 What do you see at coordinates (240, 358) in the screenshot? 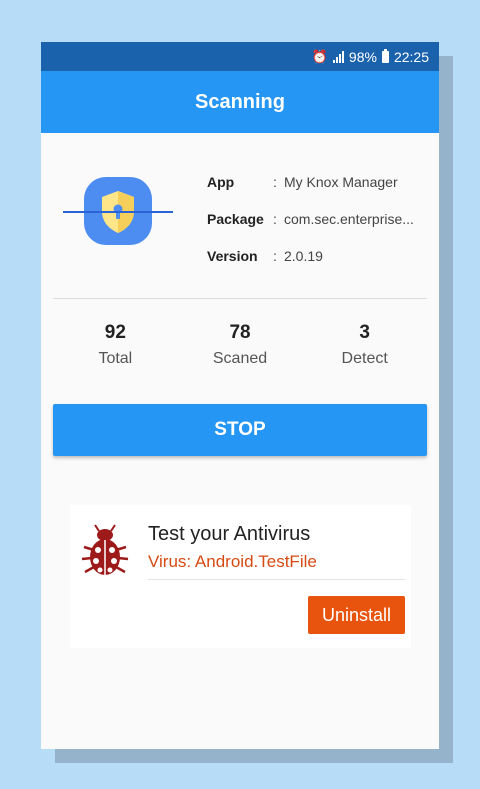
I see `stat-label: Scaned` at bounding box center [240, 358].